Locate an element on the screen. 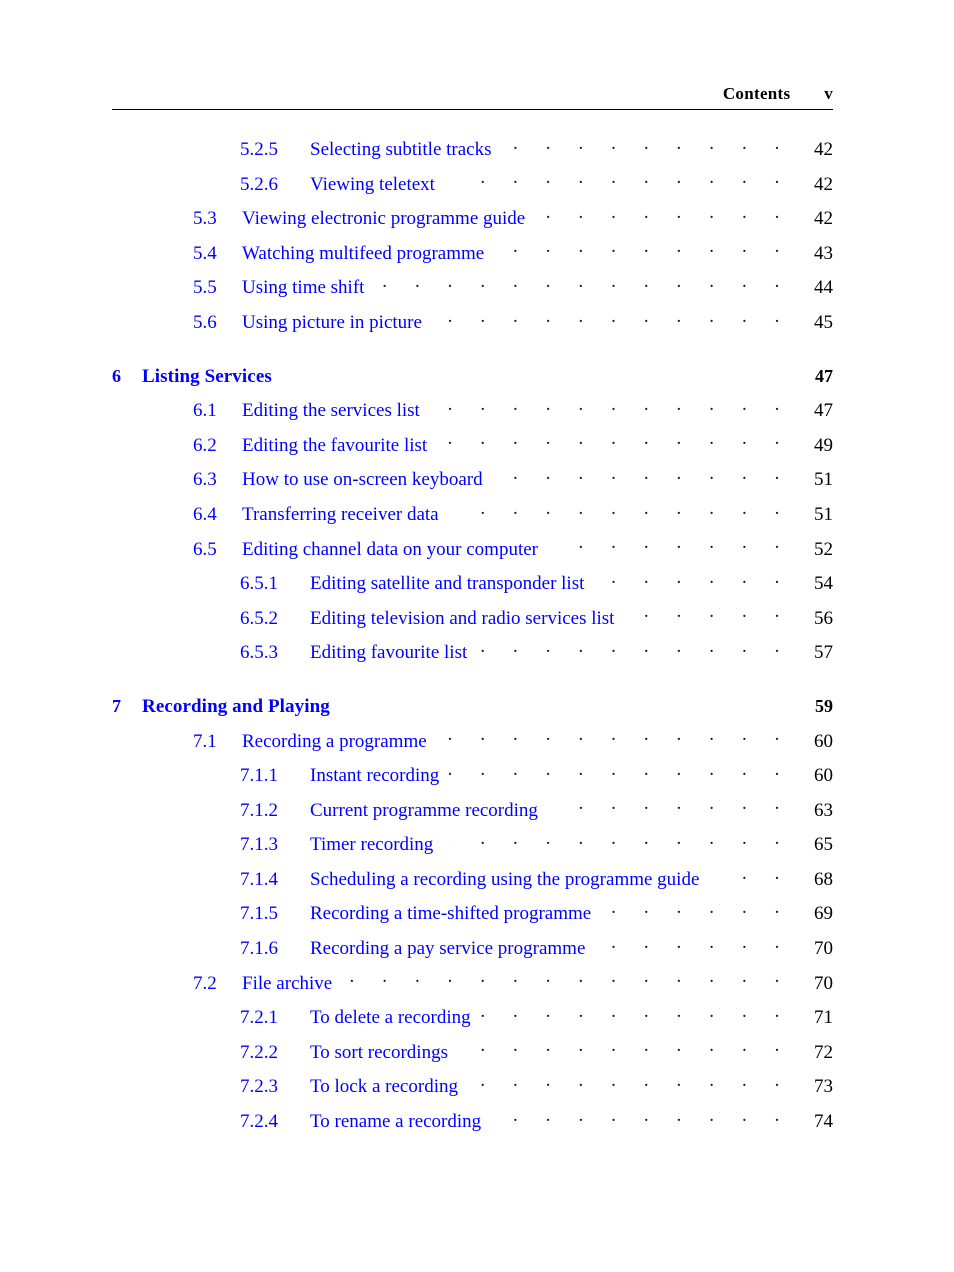 This screenshot has width=954, height=1272. toc-entry-number: 6.3 is located at coordinates (205, 480).